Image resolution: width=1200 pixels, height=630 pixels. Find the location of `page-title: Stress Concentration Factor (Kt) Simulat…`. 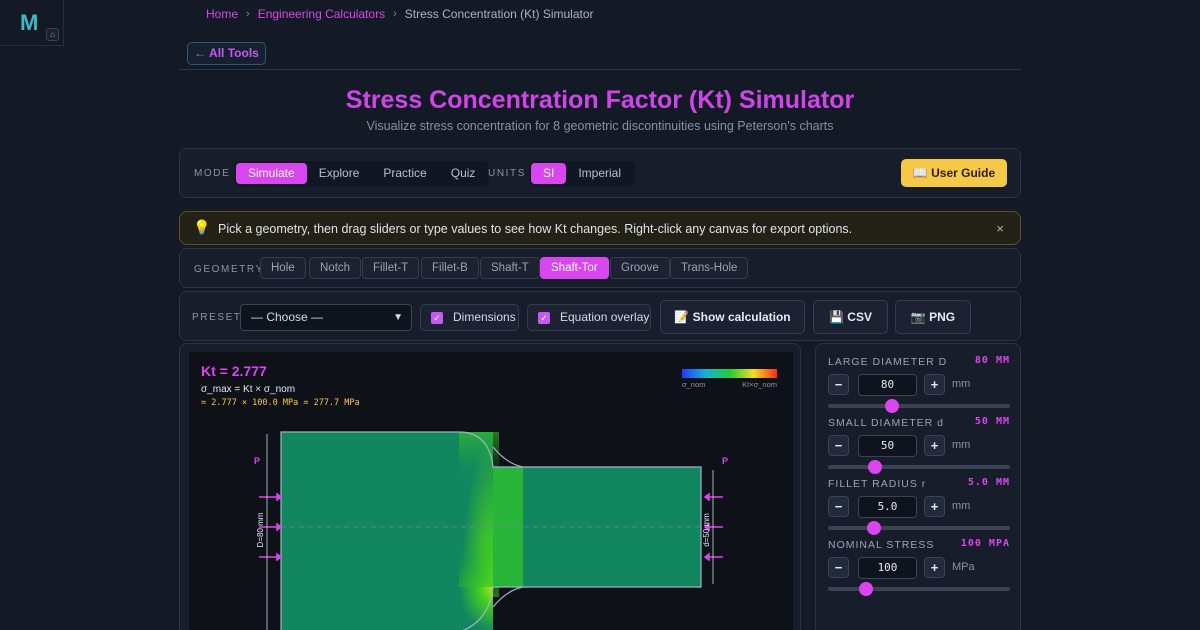

page-title: Stress Concentration Factor (Kt) Simulat… is located at coordinates (600, 100).